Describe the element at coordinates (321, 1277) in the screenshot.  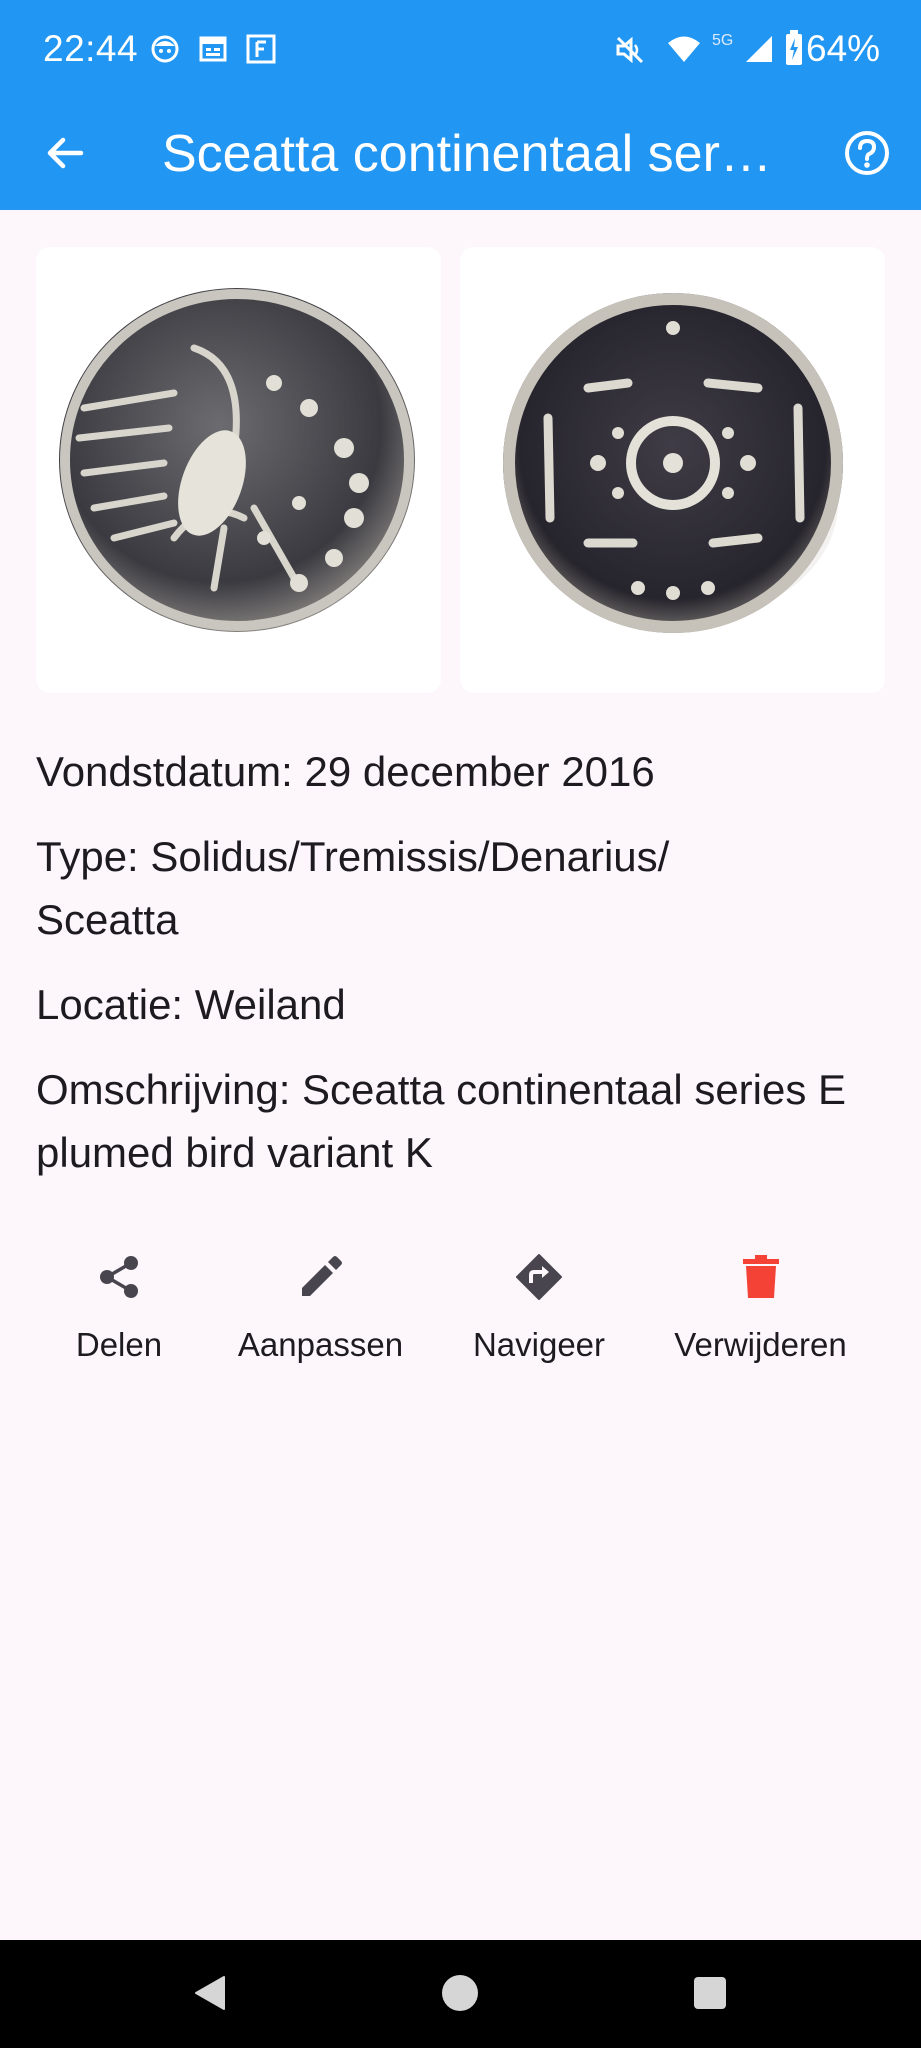
I see `edit-pencil-icon` at that location.